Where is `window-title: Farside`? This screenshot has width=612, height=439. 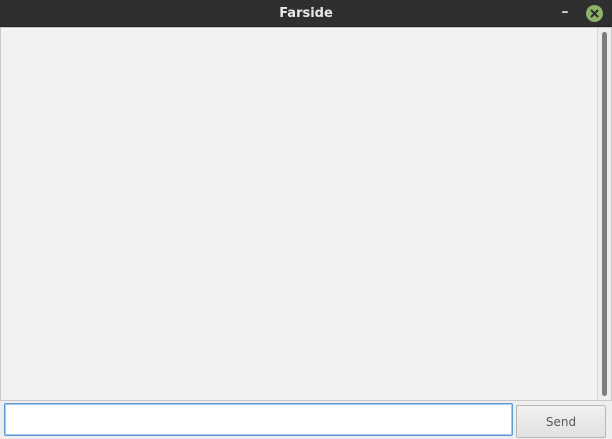
window-title: Farside is located at coordinates (306, 13).